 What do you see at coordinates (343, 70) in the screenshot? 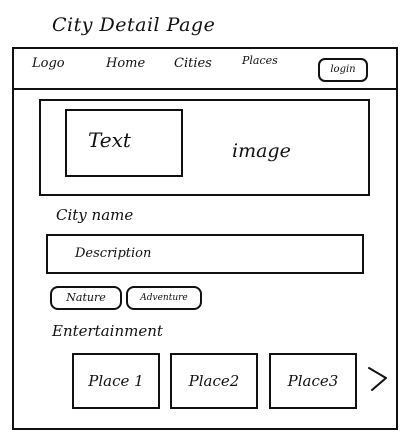
I see `login-button: login` at bounding box center [343, 70].